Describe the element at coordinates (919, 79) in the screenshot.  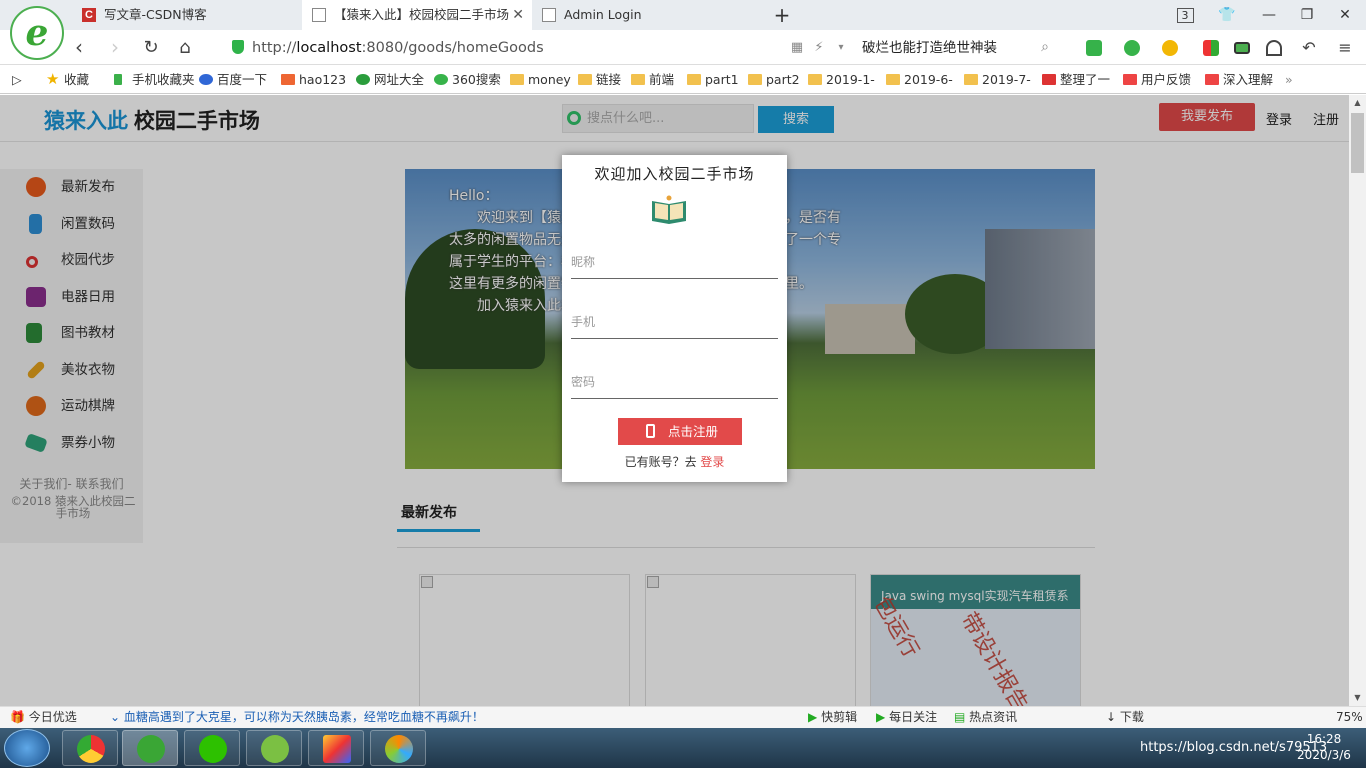
I see `bookmark-folder: 2019-6-` at that location.